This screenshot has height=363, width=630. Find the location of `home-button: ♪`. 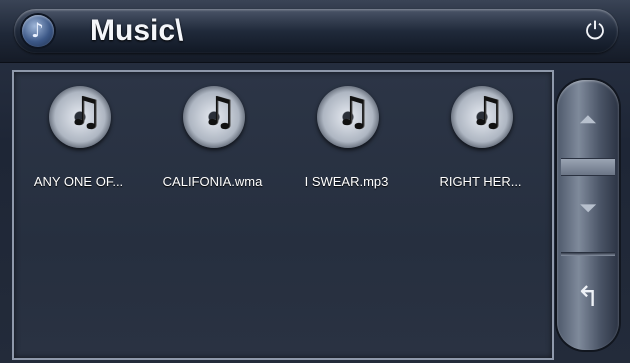

home-button: ♪ is located at coordinates (38, 31).